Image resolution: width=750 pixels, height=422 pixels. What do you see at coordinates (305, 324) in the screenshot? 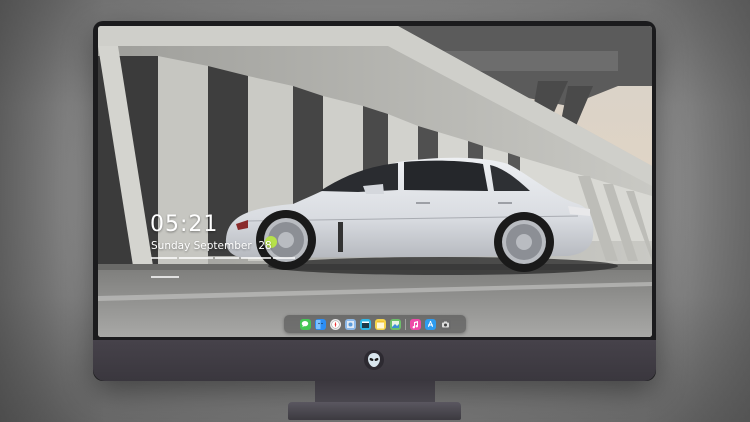
I see `messages-icon` at bounding box center [305, 324].